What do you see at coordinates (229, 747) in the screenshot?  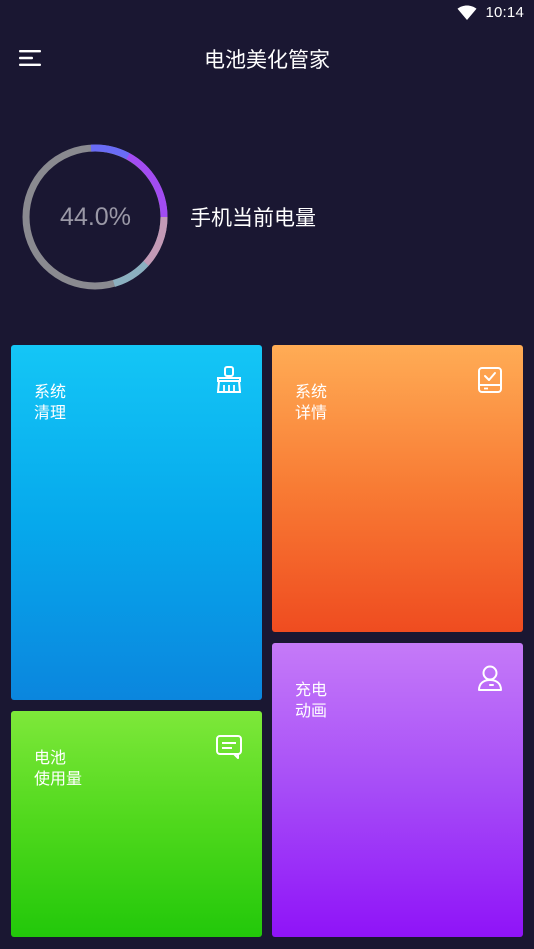 I see `message-icon` at bounding box center [229, 747].